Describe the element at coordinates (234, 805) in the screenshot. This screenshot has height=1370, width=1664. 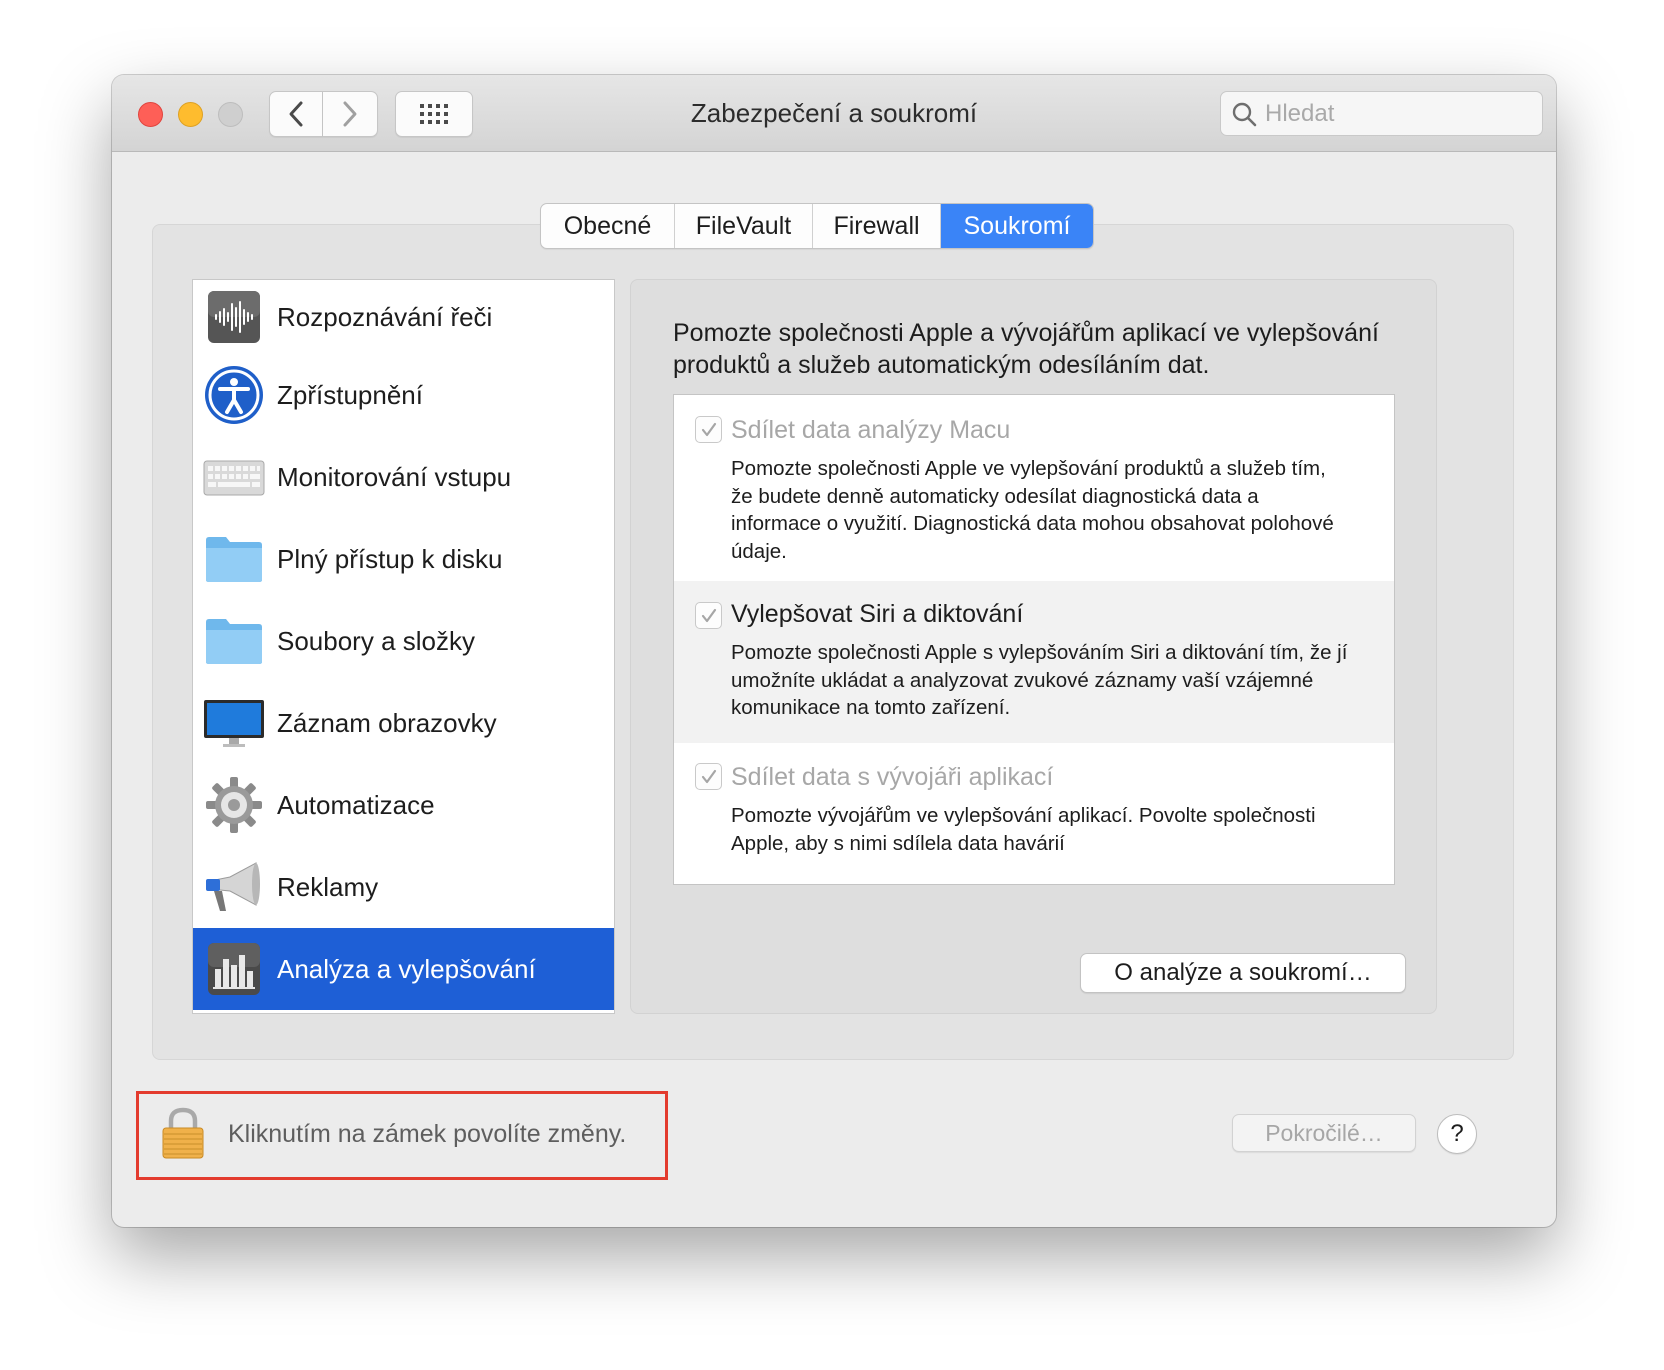
I see `gear-icon` at that location.